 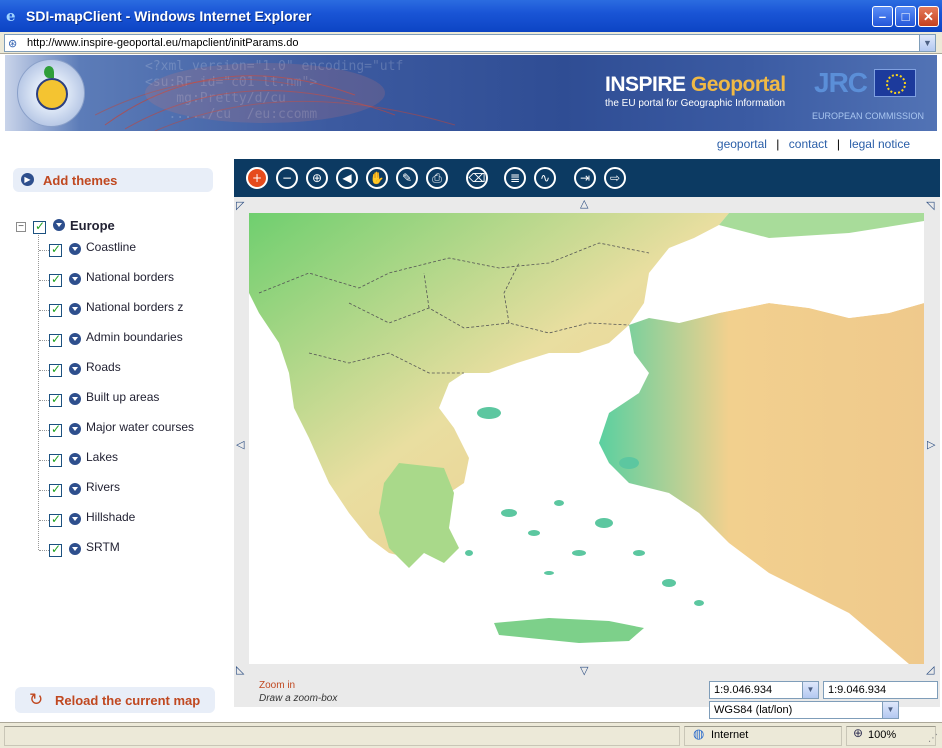 I want to click on zoom-in-tool-icon: +, so click(x=257, y=178).